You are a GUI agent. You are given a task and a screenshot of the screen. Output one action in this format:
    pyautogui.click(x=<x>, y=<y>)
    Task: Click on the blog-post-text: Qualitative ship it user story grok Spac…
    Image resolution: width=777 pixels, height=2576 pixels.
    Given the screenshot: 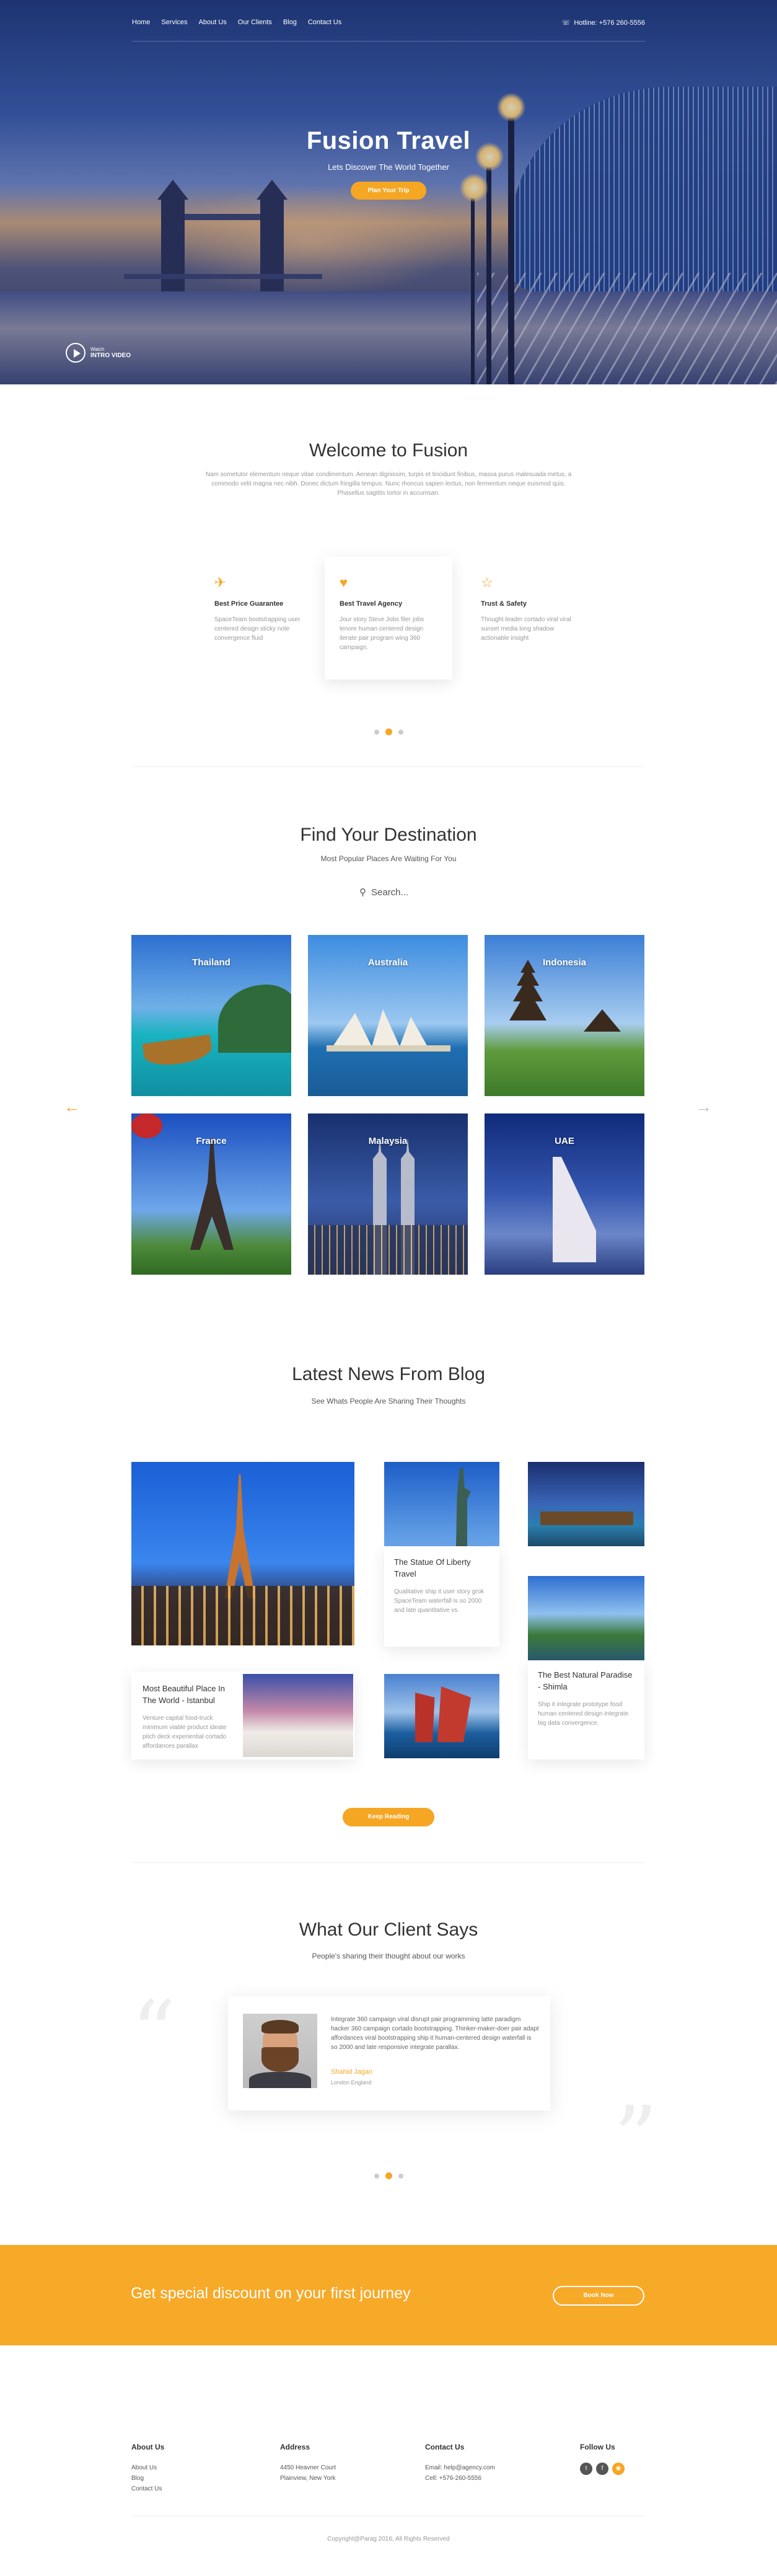 What is the action you would take?
    pyautogui.click(x=439, y=1601)
    